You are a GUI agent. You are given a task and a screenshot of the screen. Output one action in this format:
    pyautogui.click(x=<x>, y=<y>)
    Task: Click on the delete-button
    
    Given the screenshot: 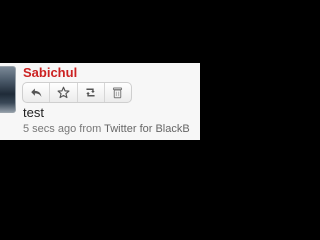 What is the action you would take?
    pyautogui.click(x=118, y=92)
    